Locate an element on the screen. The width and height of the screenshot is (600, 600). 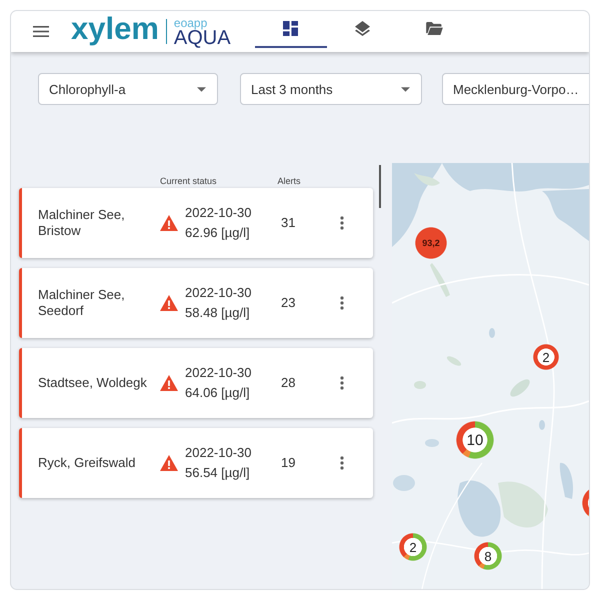
site-card: Stadtsee, Woldegk 2022-10-30 64.06 [µg/l] 28 is located at coordinates (196, 383).